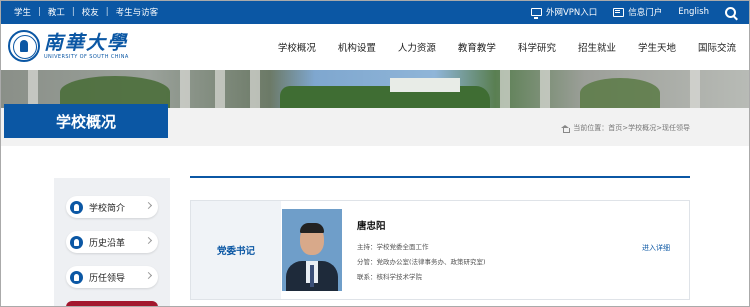 The height and width of the screenshot is (307, 750). I want to click on vpn-label: 外网VPN入口, so click(571, 13).